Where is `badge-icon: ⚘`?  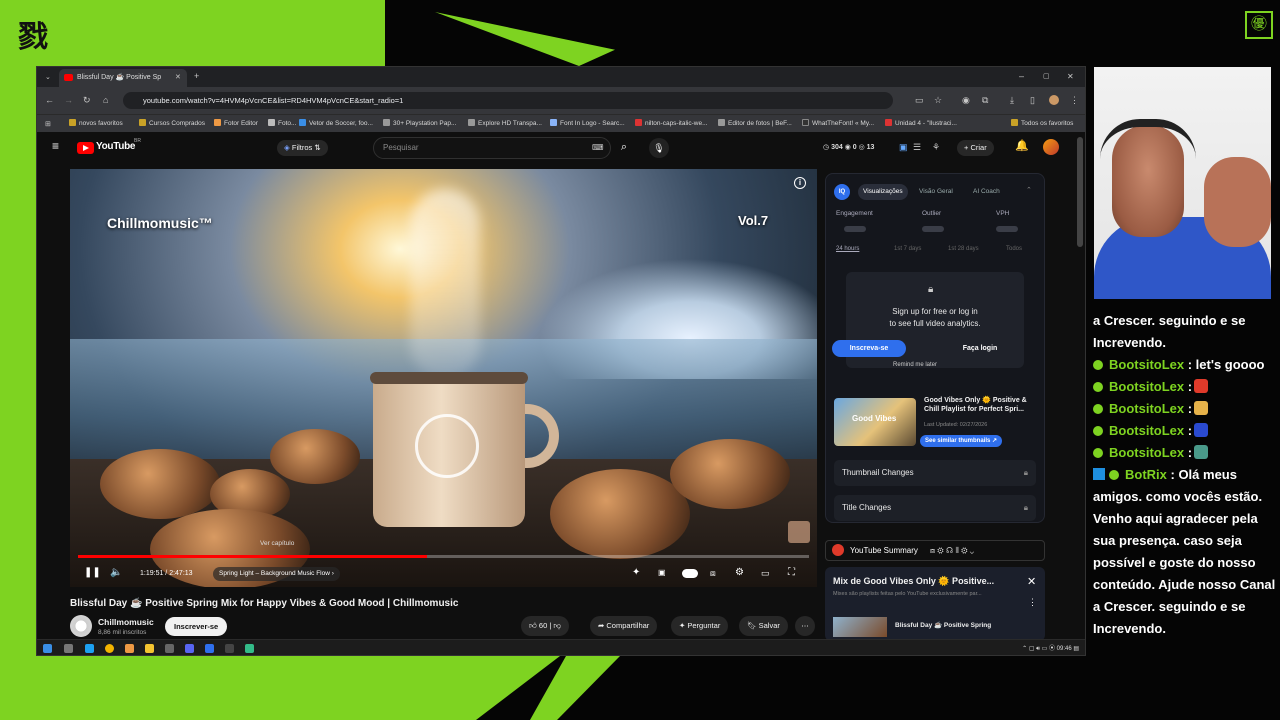 badge-icon: ⚘ is located at coordinates (936, 147).